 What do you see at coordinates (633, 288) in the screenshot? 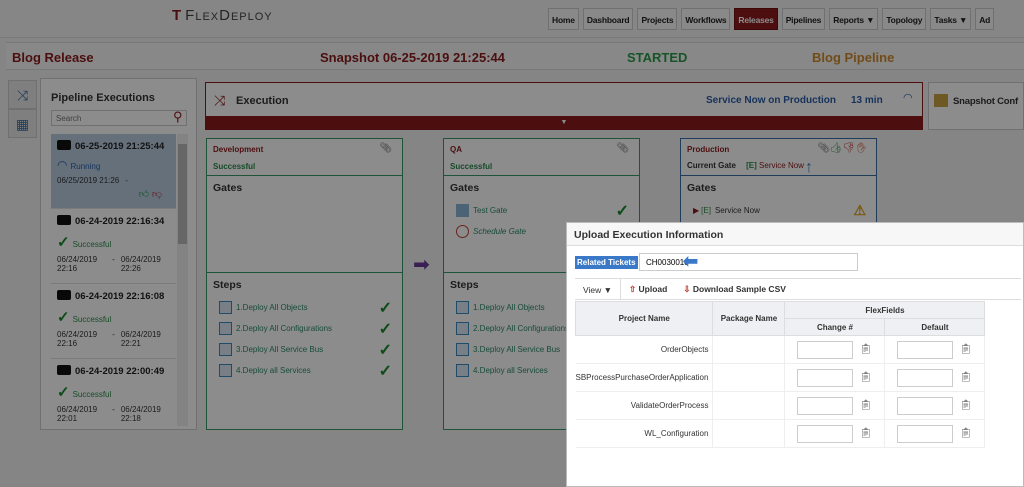
I see `upload-icon: ⇧` at bounding box center [633, 288].